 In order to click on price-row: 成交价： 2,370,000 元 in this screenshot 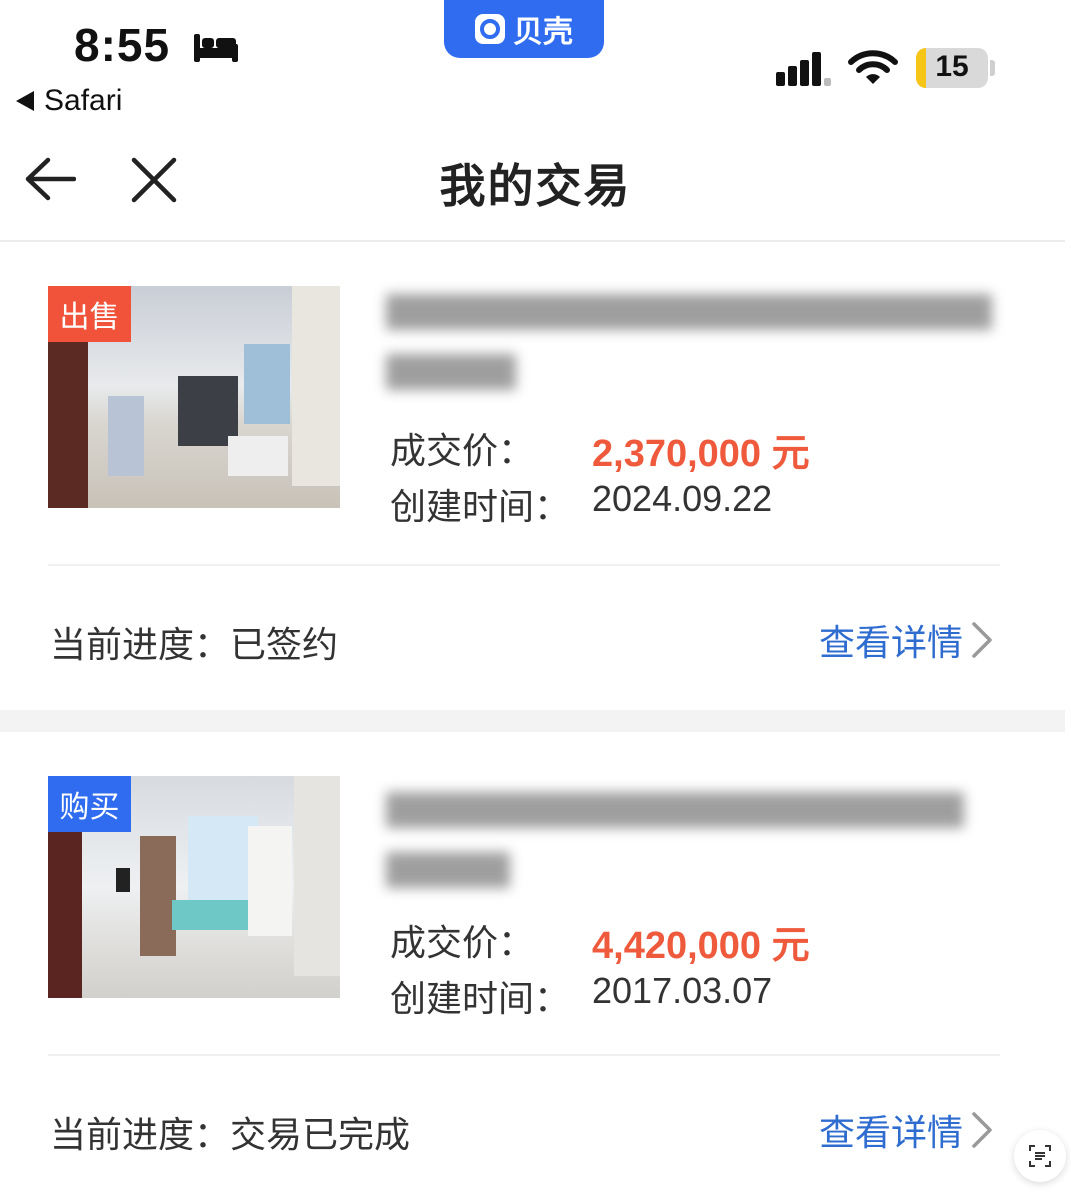, I will do `click(600, 449)`.